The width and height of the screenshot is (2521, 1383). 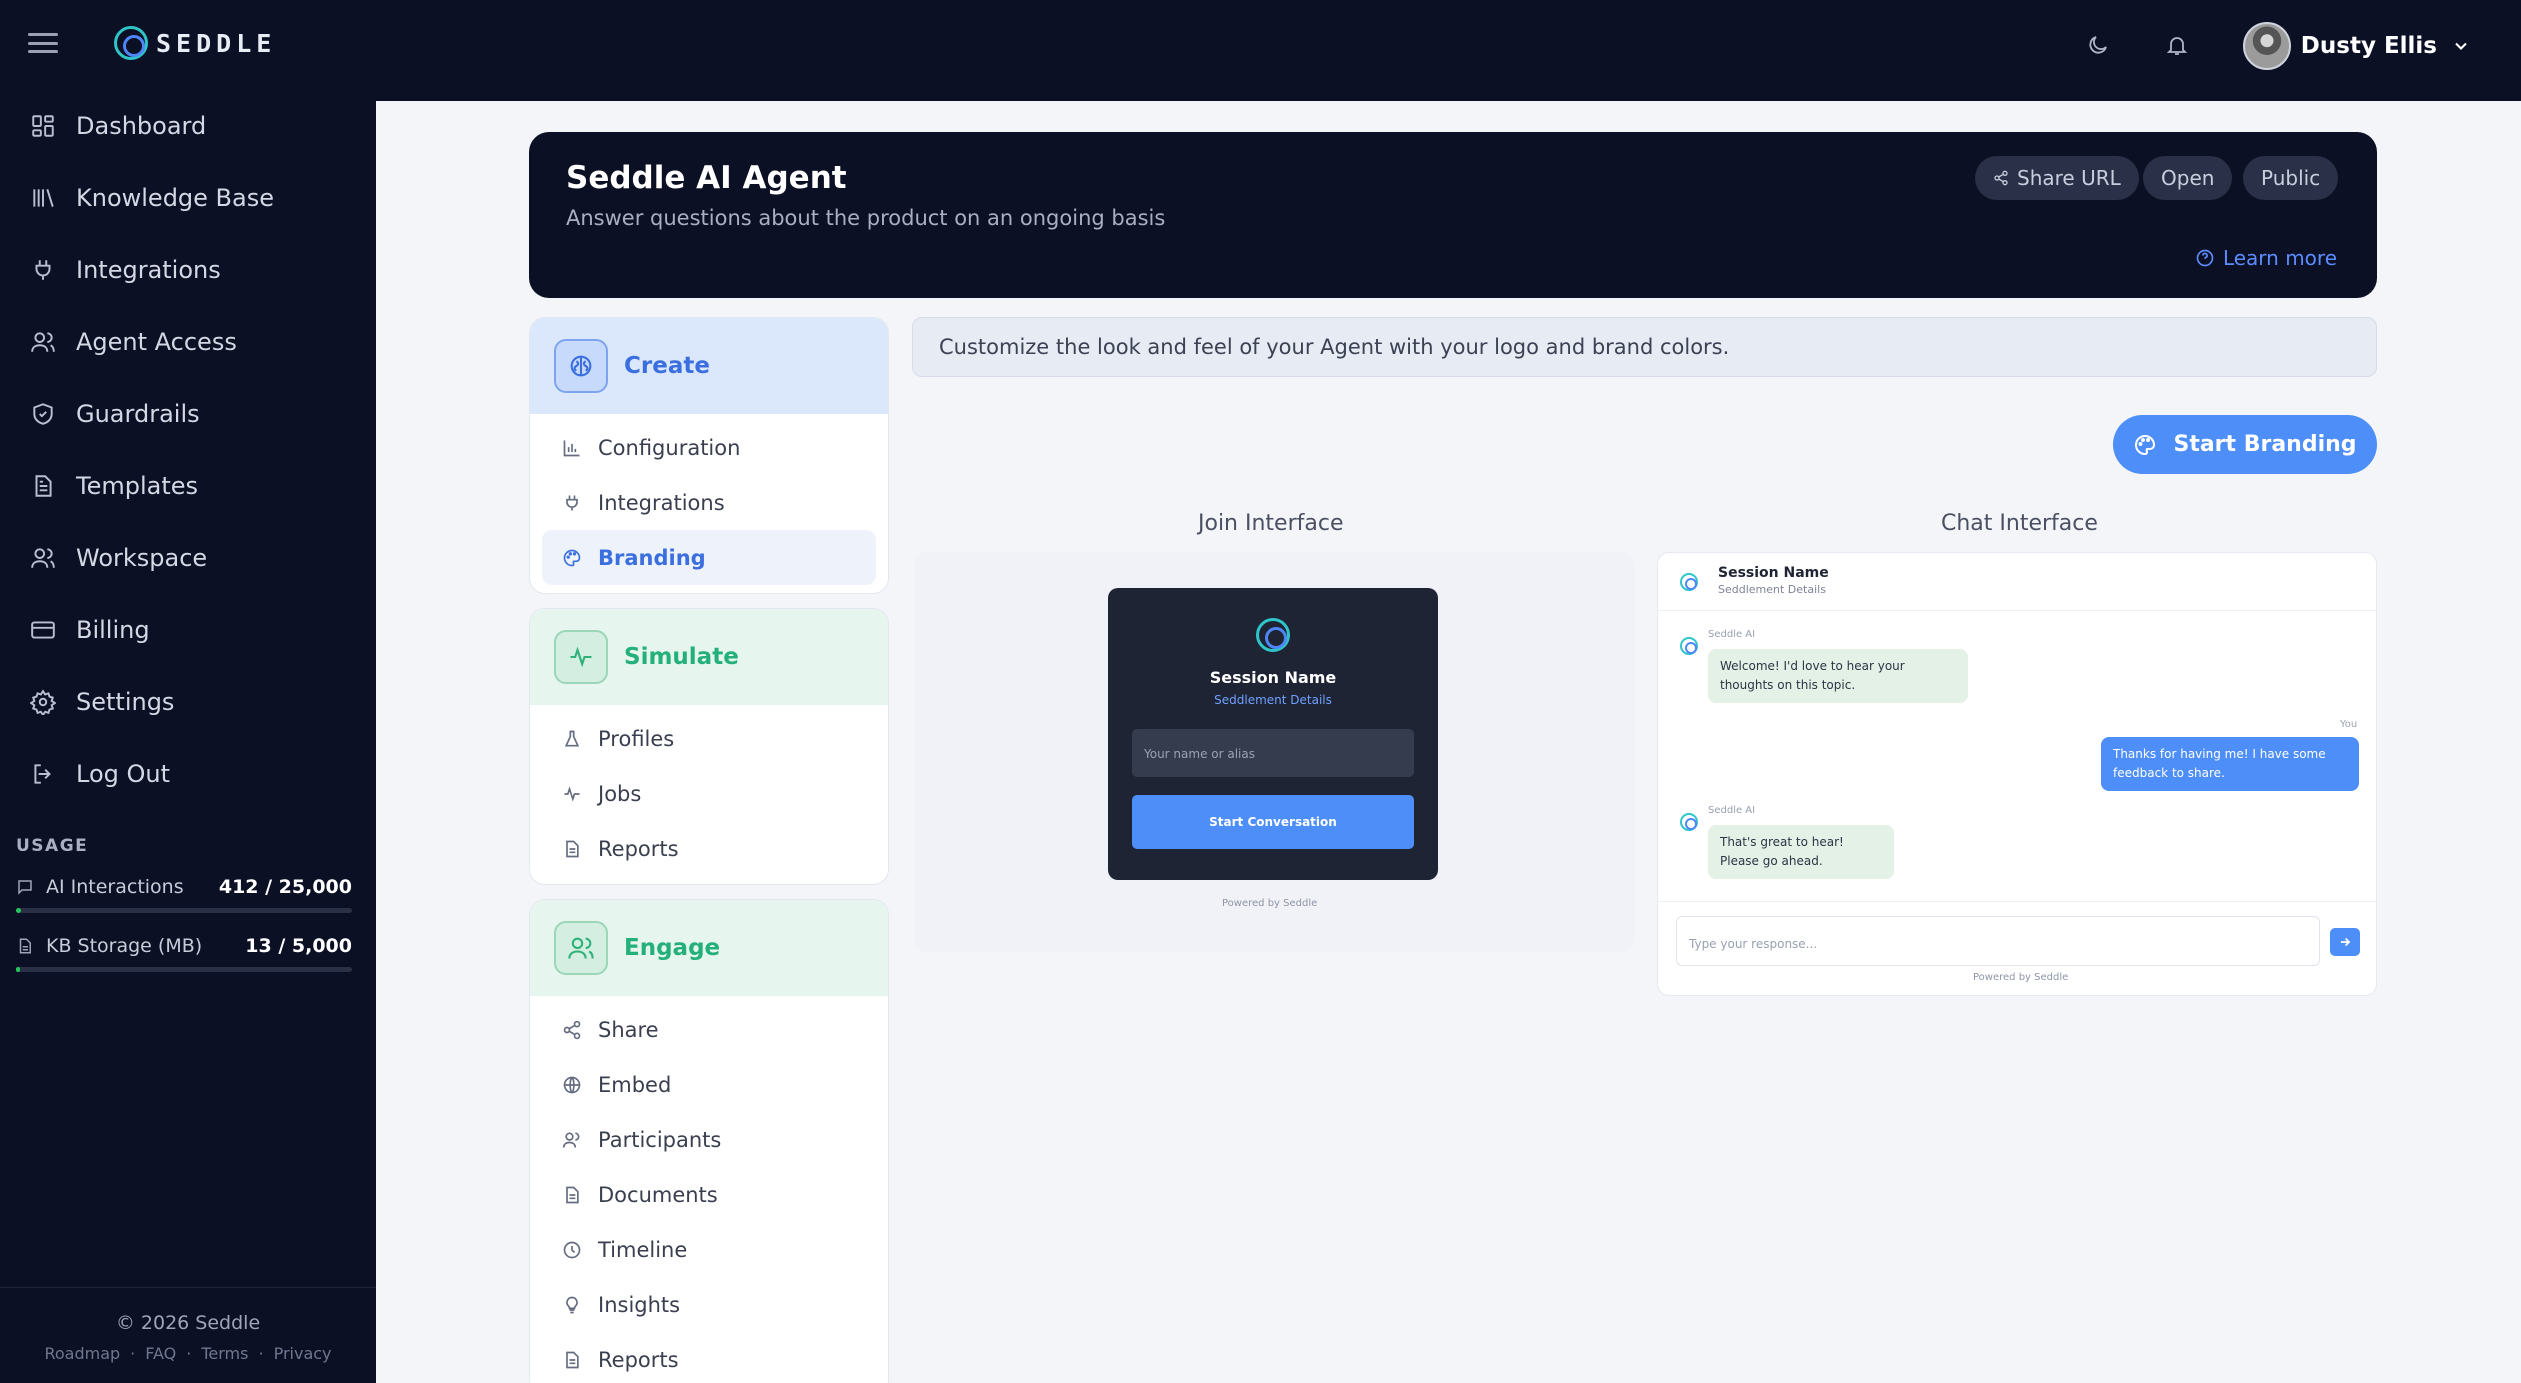 I want to click on clock-icon, so click(x=572, y=1250).